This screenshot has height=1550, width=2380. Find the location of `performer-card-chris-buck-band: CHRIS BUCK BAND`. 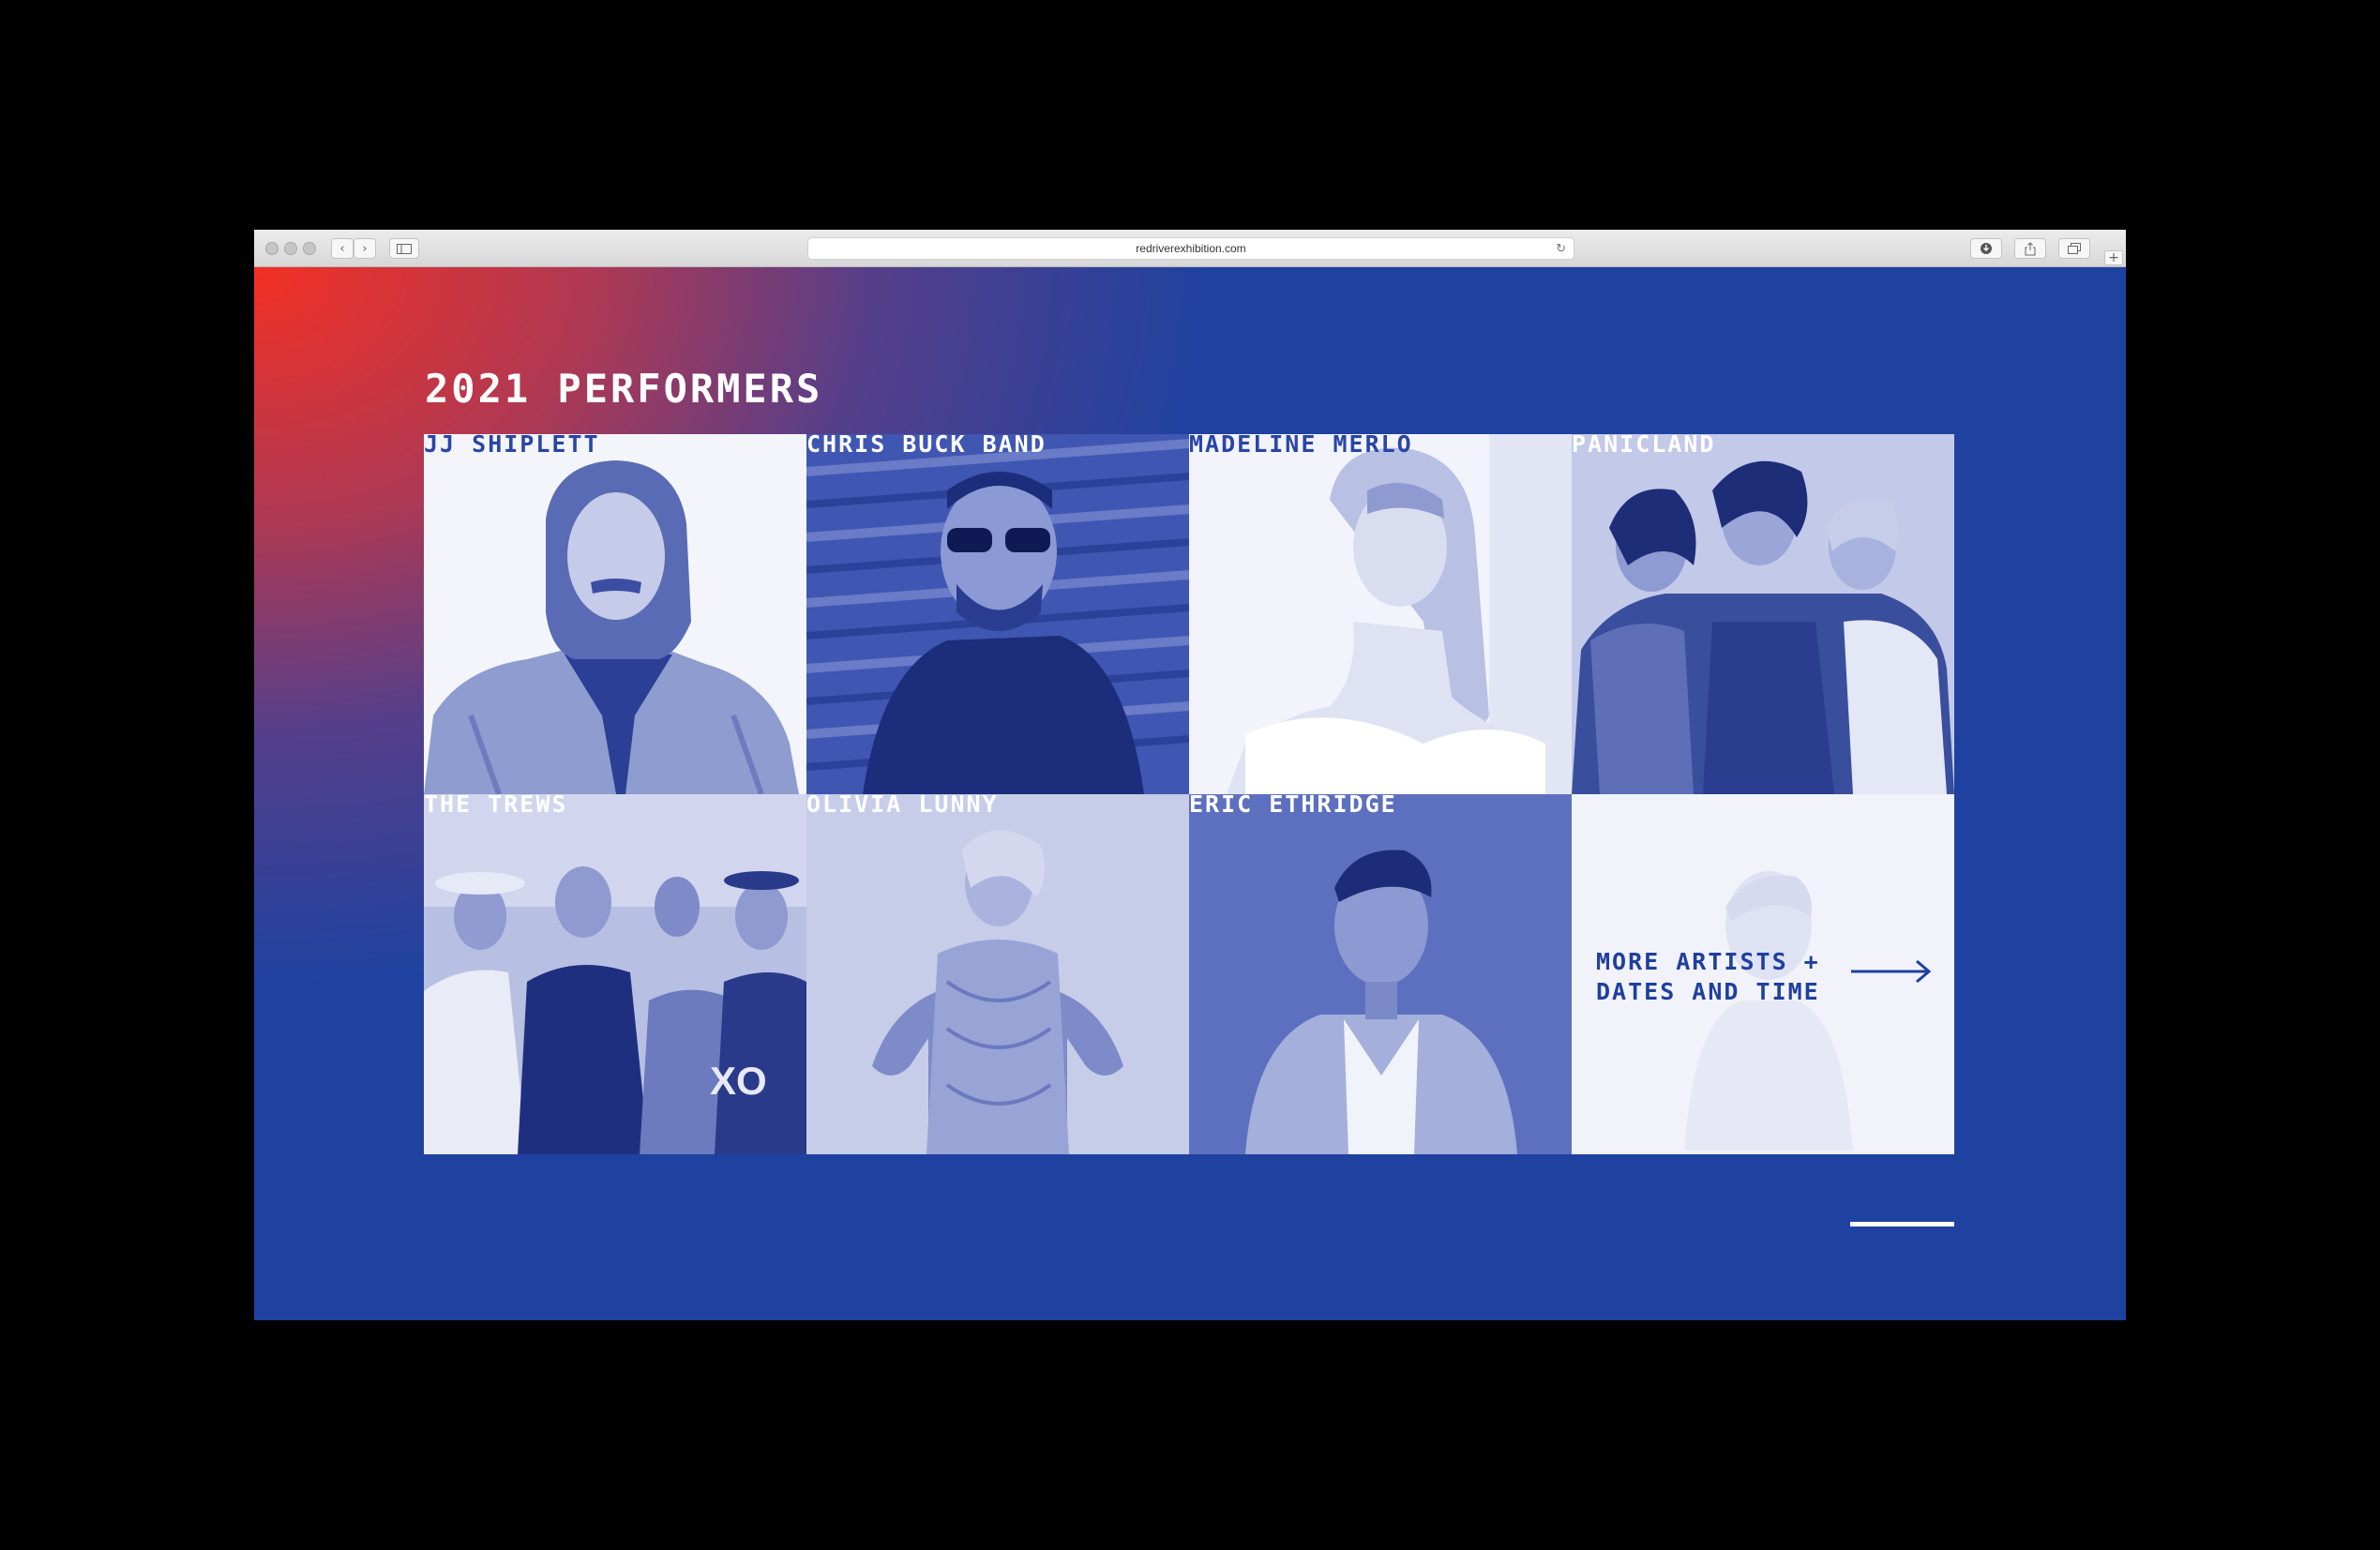

performer-card-chris-buck-band: CHRIS BUCK BAND is located at coordinates (997, 614).